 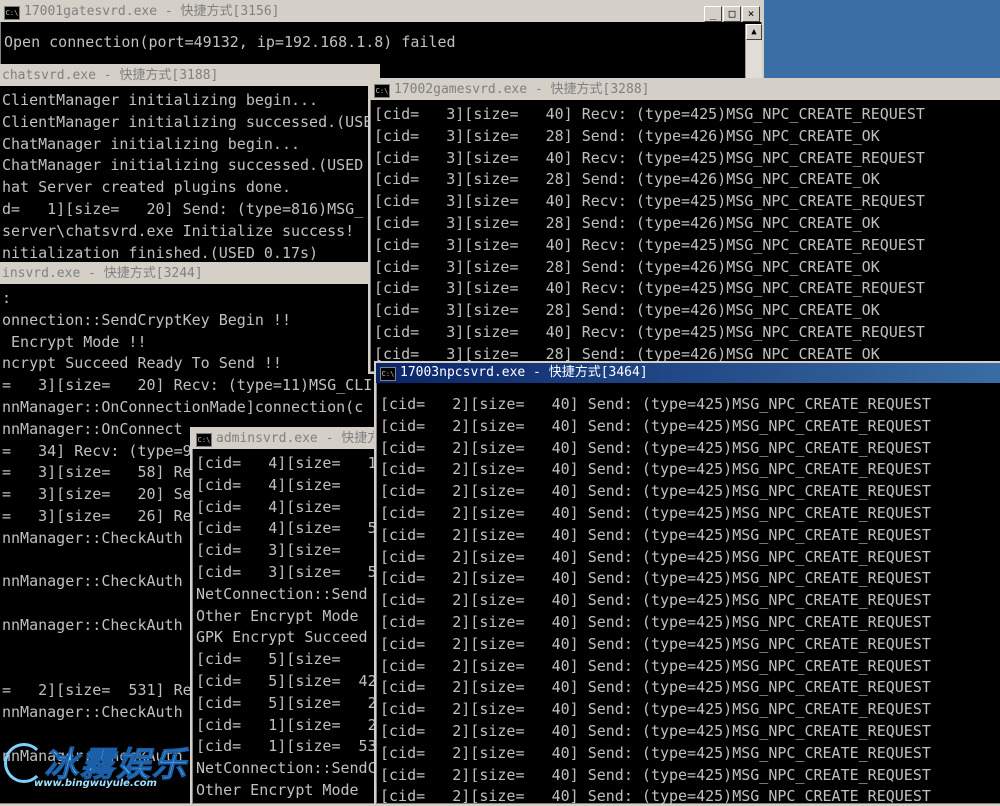 I want to click on console-line: [cid= 4][size= 5, so click(x=286, y=528).